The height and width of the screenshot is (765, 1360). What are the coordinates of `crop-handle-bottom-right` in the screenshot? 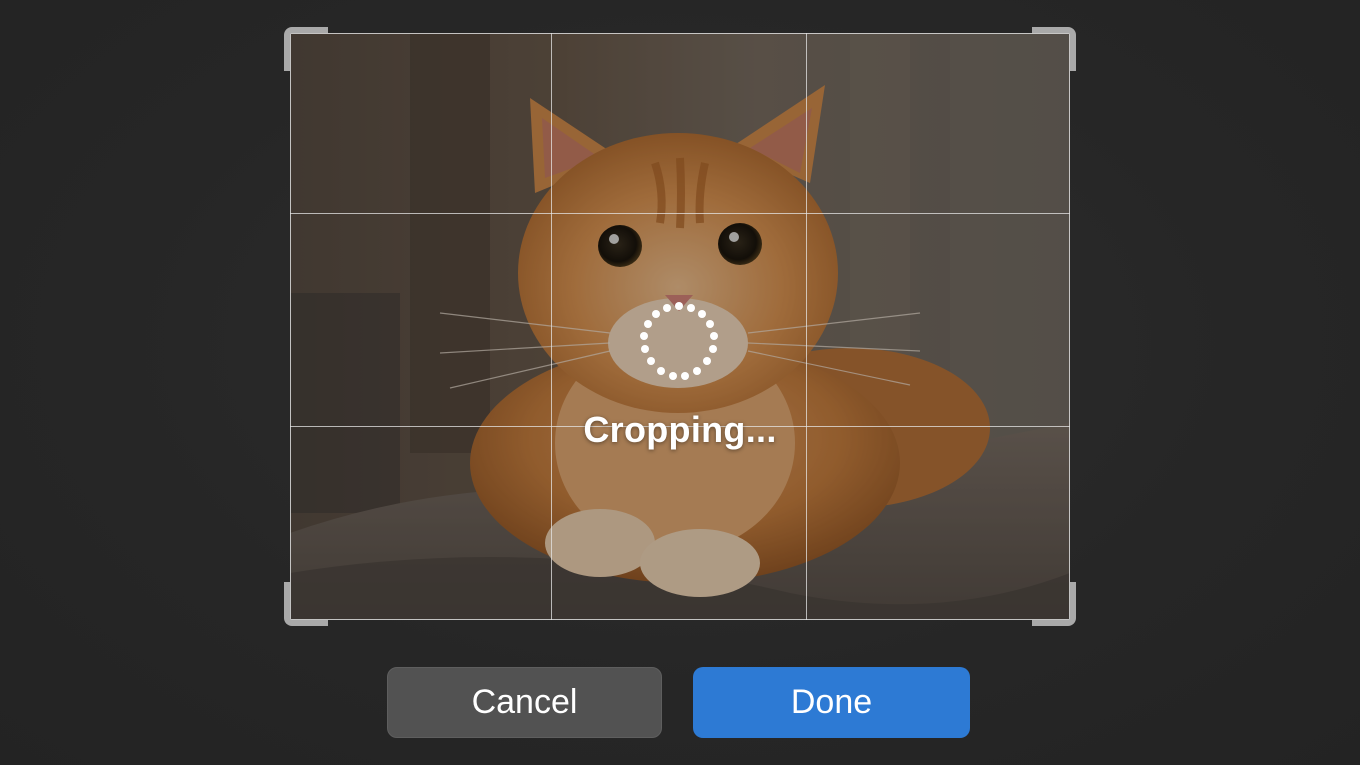 It's located at (1054, 604).